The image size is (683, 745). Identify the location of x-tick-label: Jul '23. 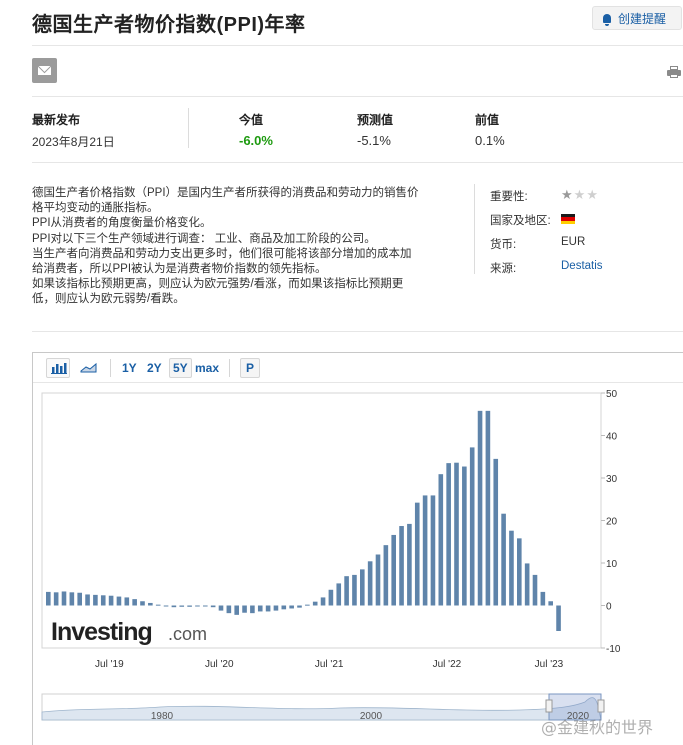
(549, 664).